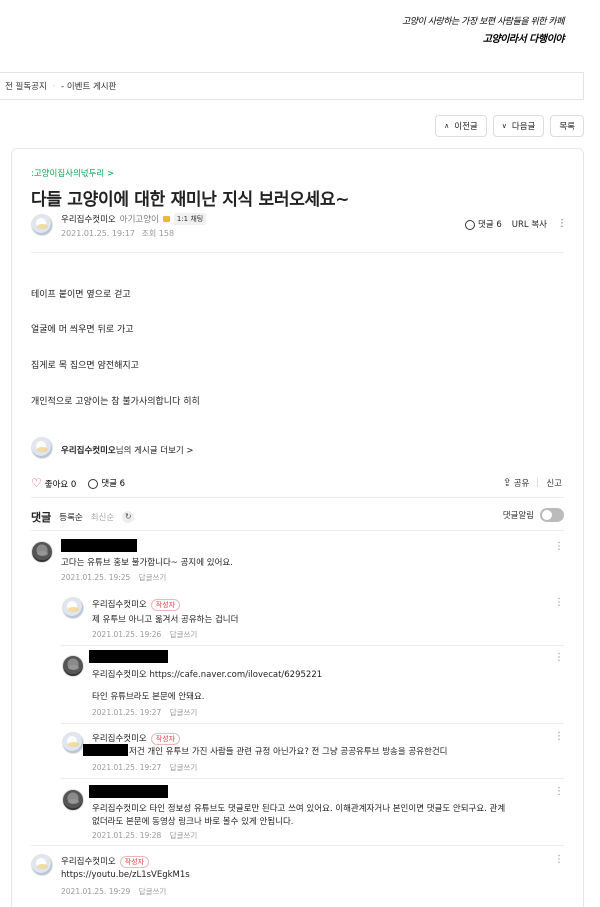 This screenshot has height=907, width=600. Describe the element at coordinates (85, 366) in the screenshot. I see `post-body-line: 집게로 목 집으면 얌전해지고` at that location.